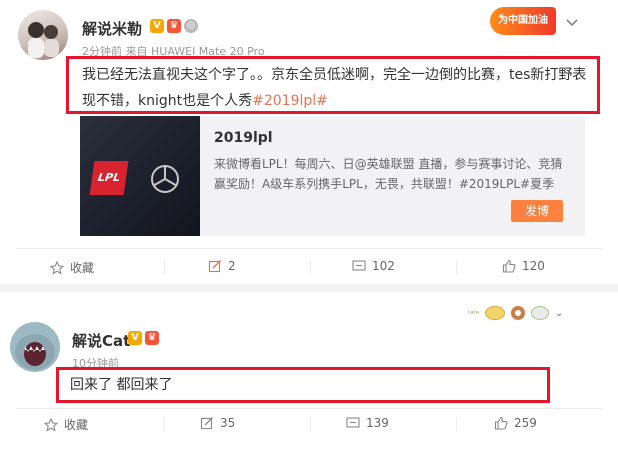 This screenshot has height=470, width=618. Describe the element at coordinates (121, 385) in the screenshot. I see `post-text: 回来了 都回来了` at that location.